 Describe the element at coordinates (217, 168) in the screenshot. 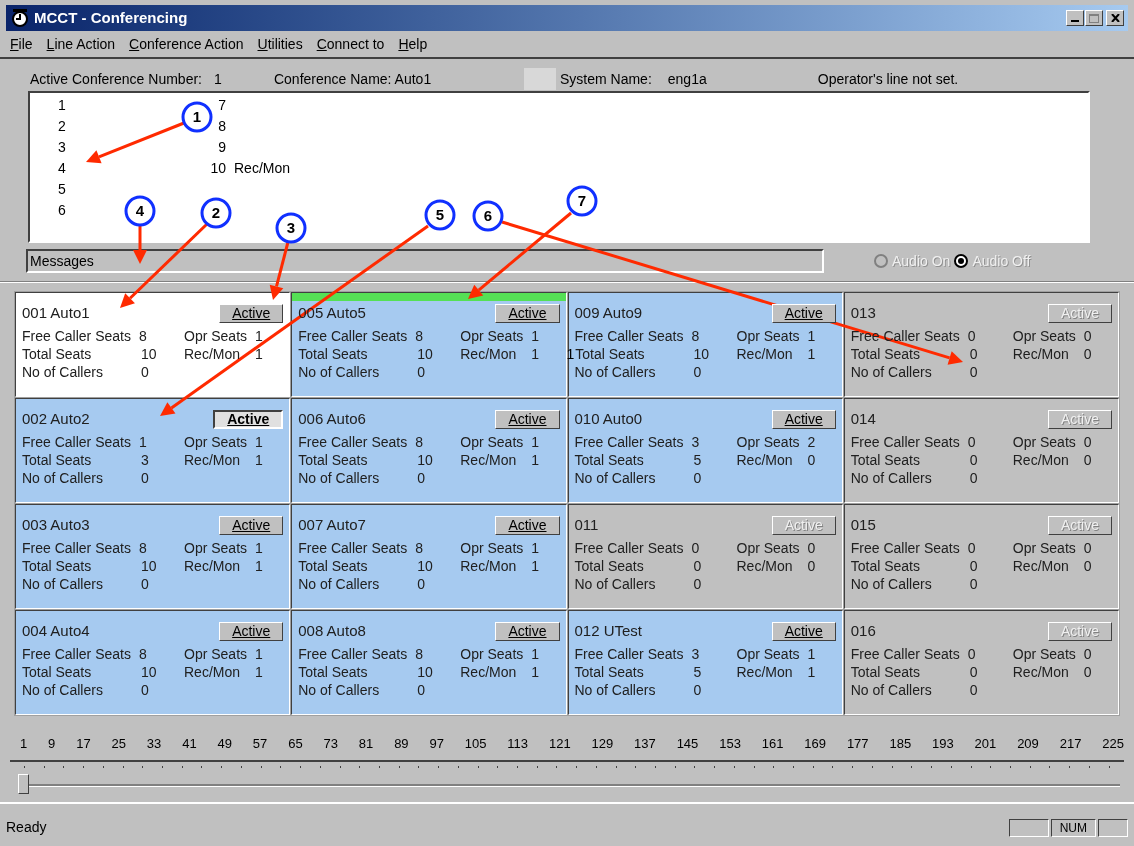

I see `line-number: 10` at that location.